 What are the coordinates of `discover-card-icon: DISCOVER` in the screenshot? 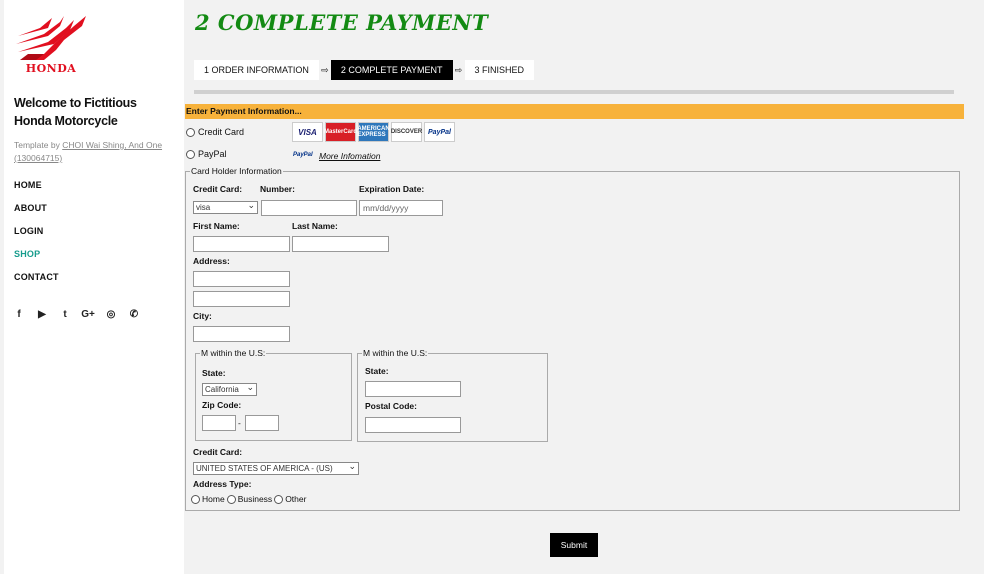 It's located at (406, 132).